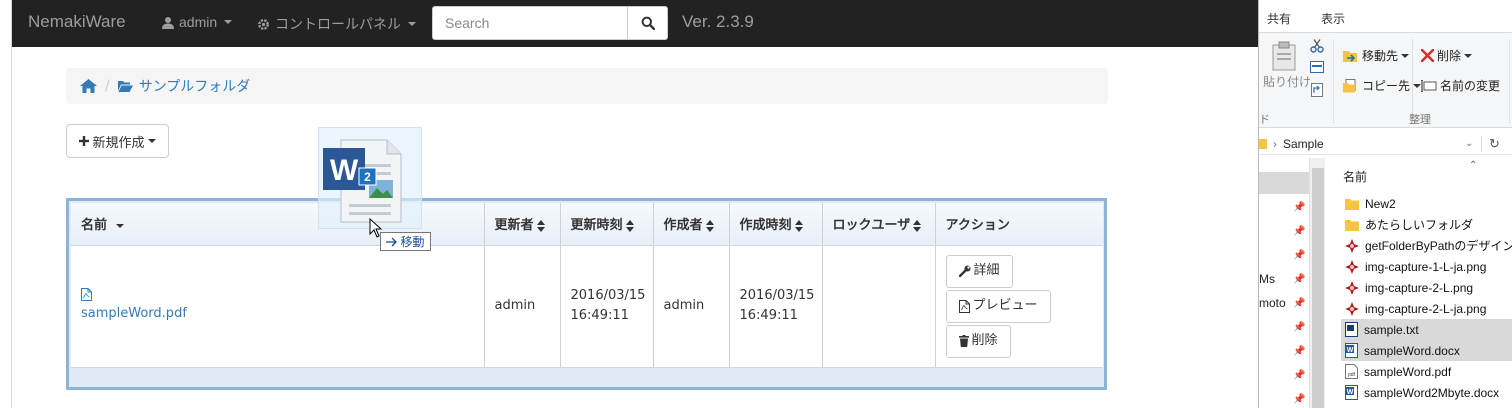 The image size is (1512, 408). What do you see at coordinates (977, 226) in the screenshot?
I see `column-header-label: アクション` at bounding box center [977, 226].